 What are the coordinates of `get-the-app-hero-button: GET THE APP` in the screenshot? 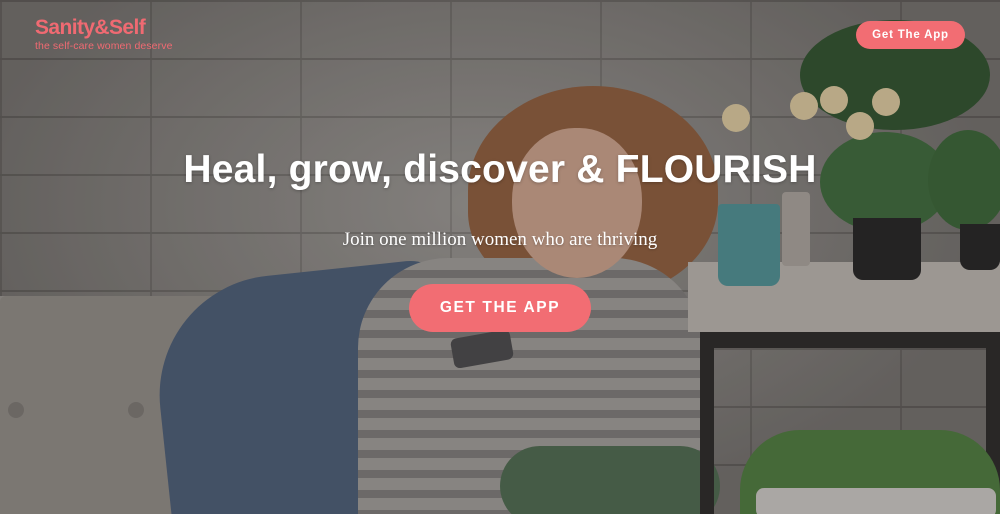 It's located at (500, 308).